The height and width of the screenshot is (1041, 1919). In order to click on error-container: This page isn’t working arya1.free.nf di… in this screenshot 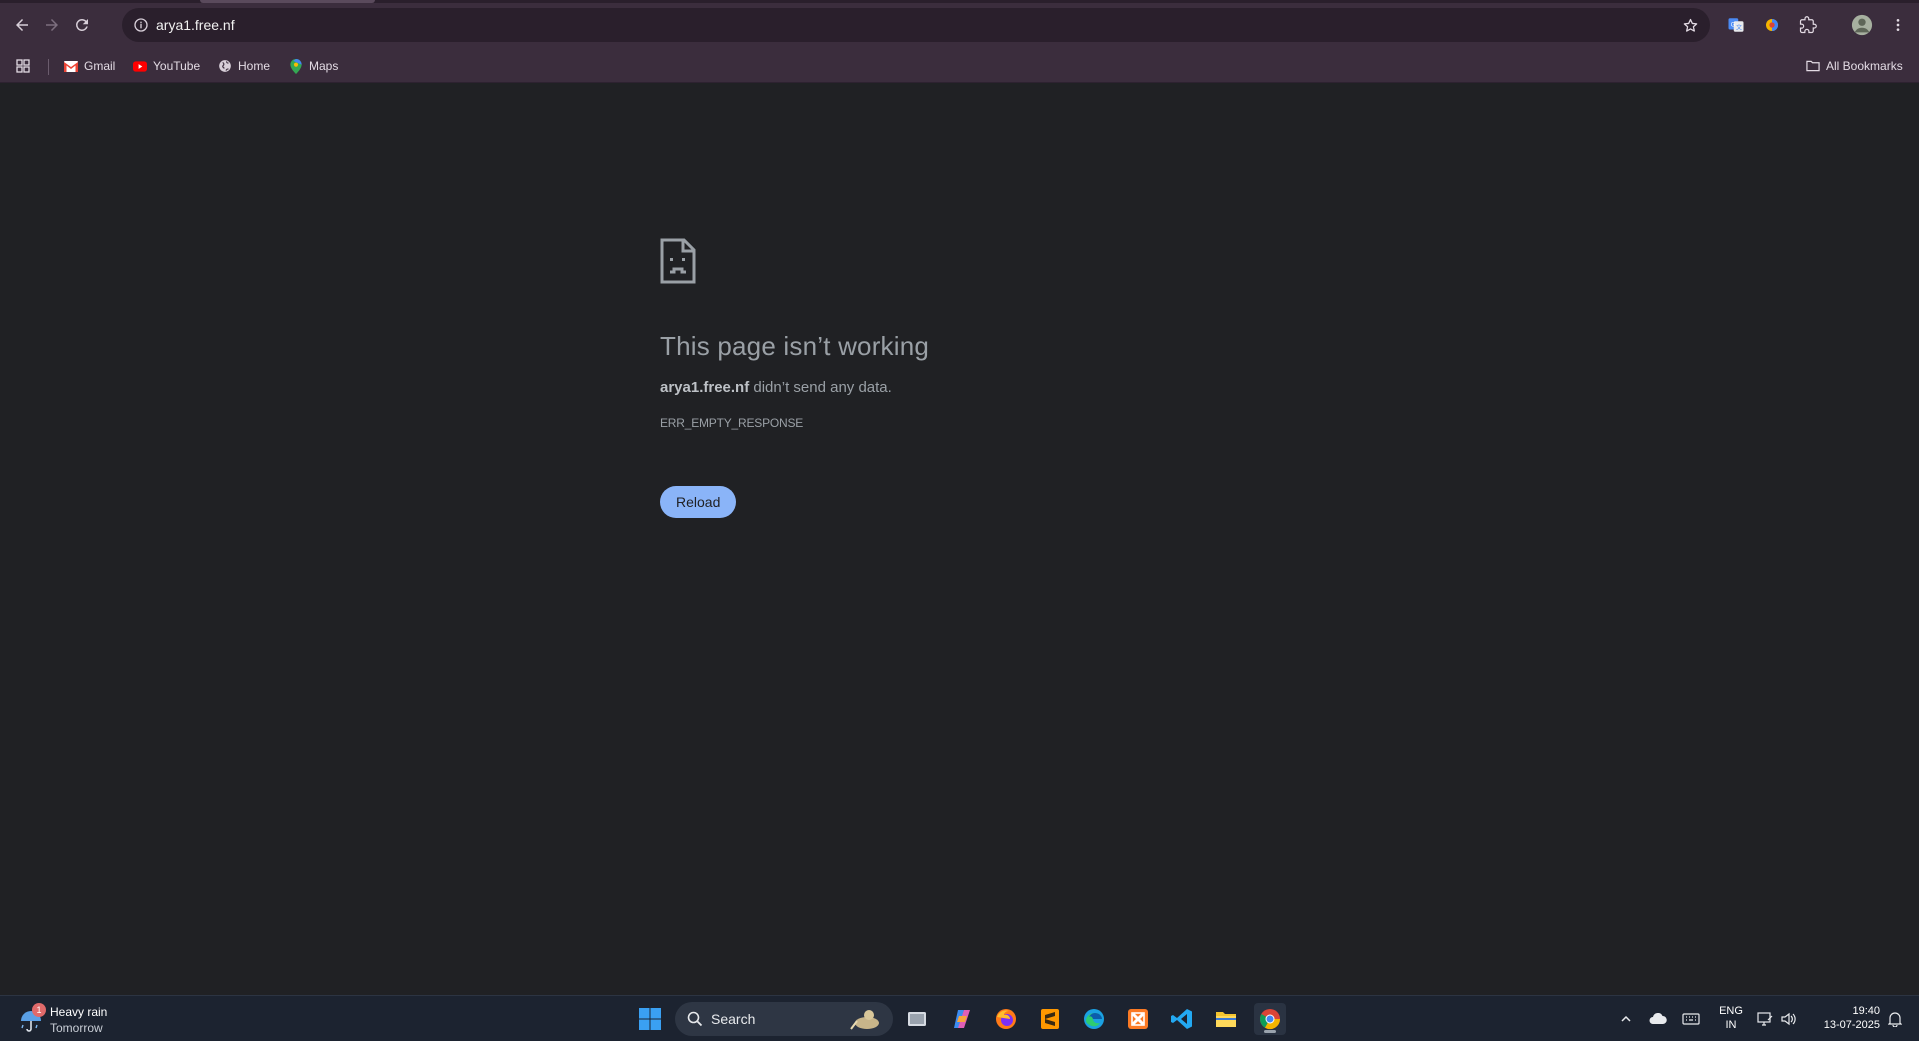, I will do `click(960, 378)`.